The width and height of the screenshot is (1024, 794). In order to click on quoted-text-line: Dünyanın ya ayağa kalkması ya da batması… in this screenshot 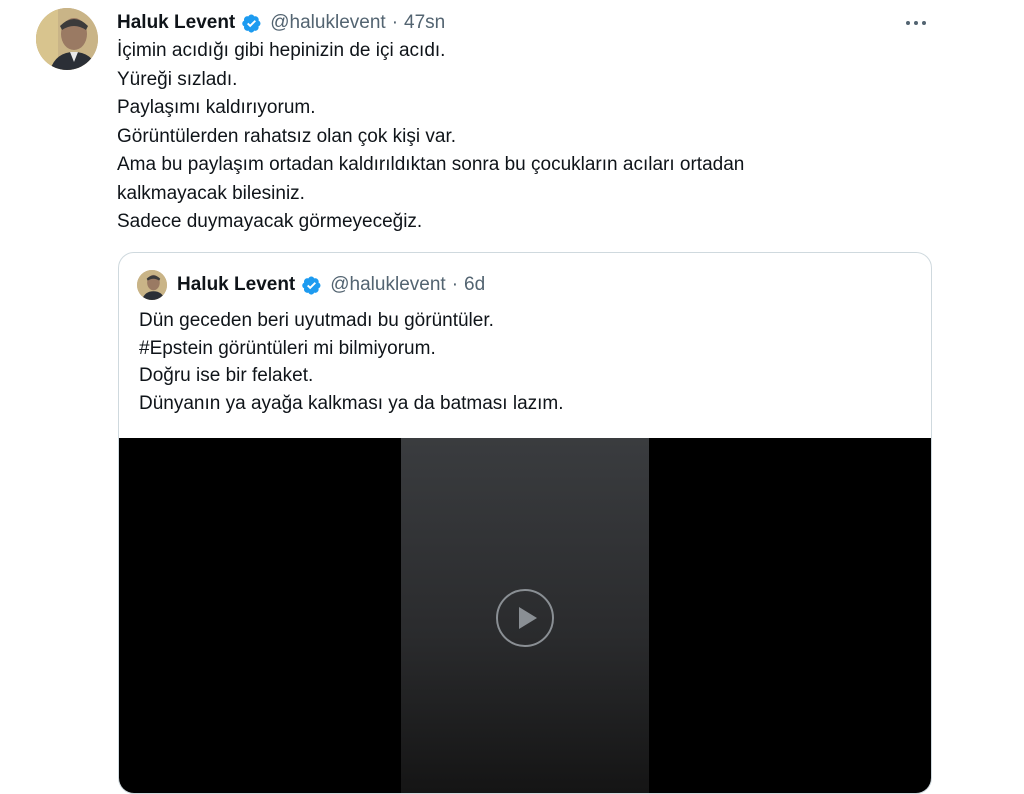, I will do `click(351, 403)`.